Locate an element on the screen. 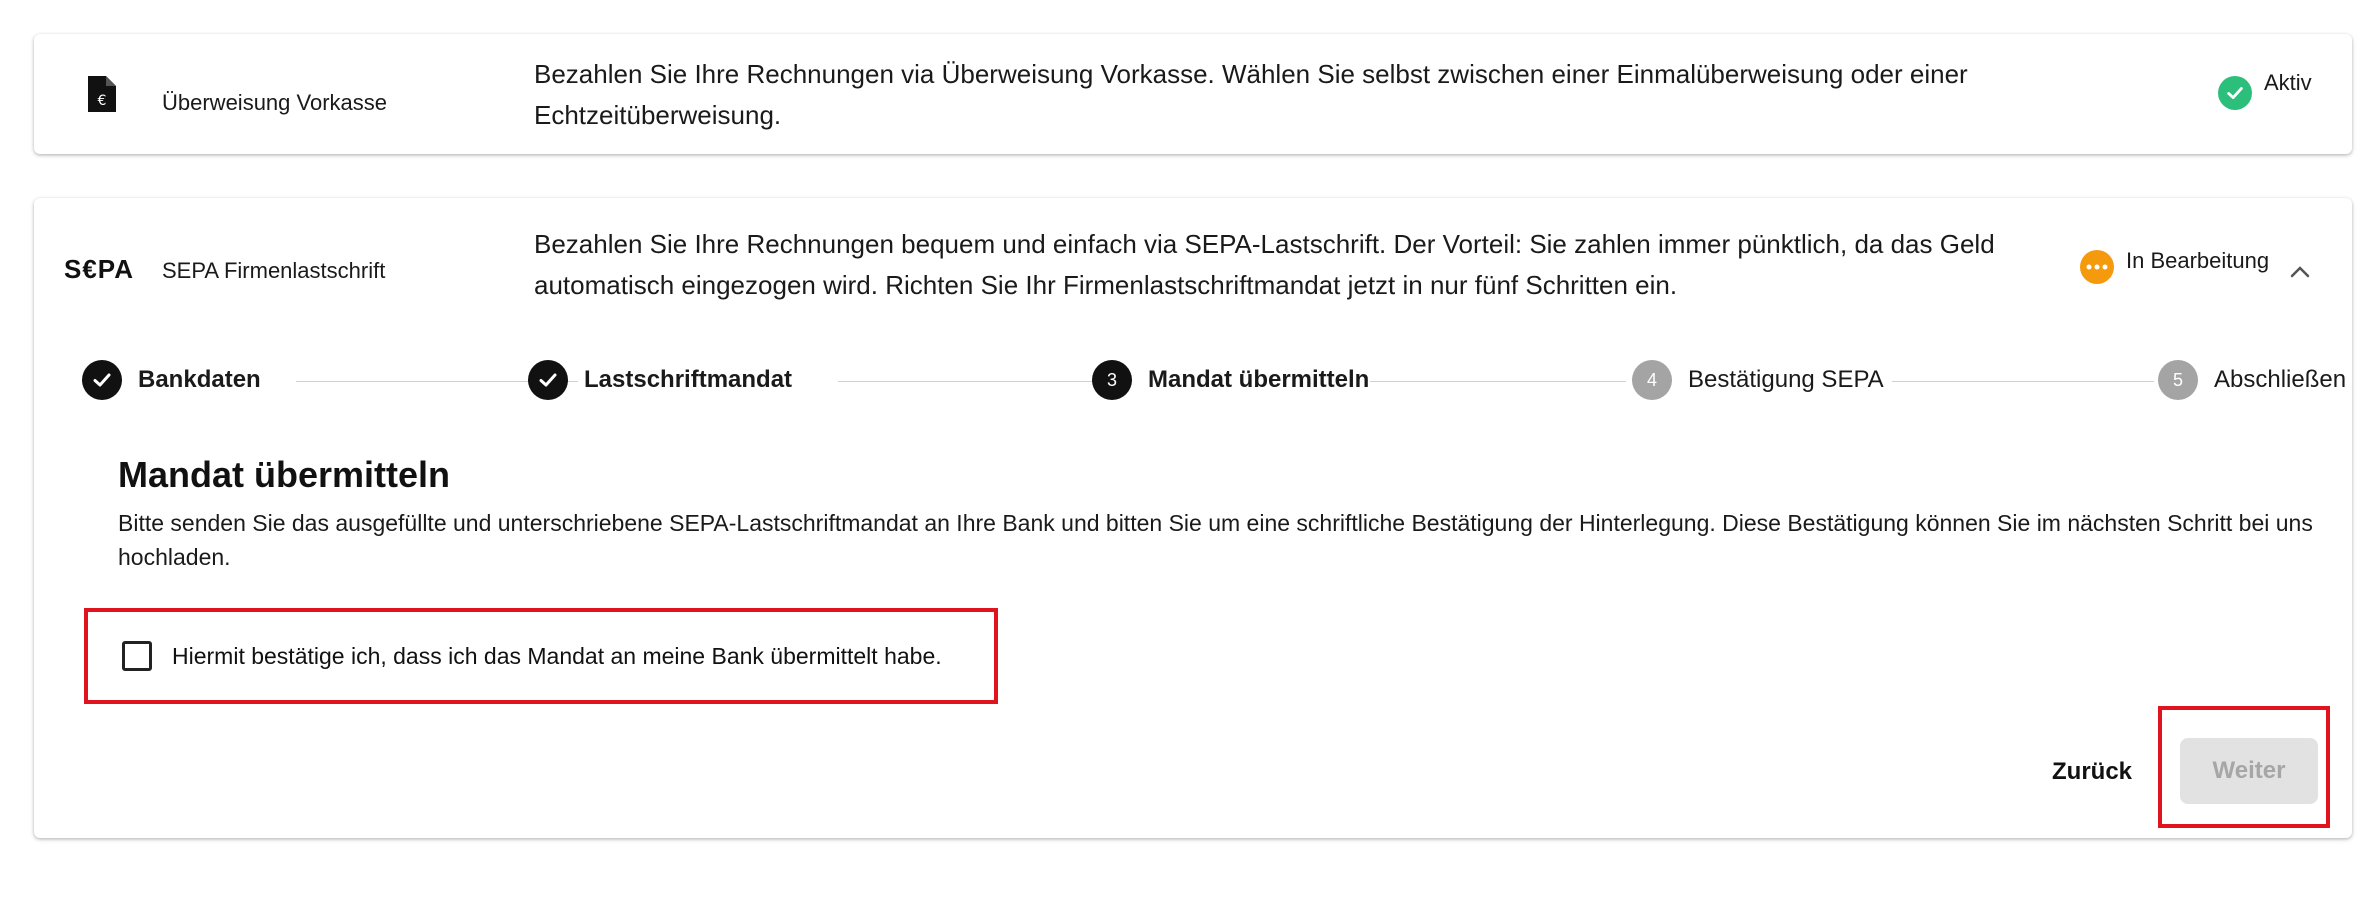 This screenshot has height=898, width=2377. step-label: Bankdaten is located at coordinates (199, 379).